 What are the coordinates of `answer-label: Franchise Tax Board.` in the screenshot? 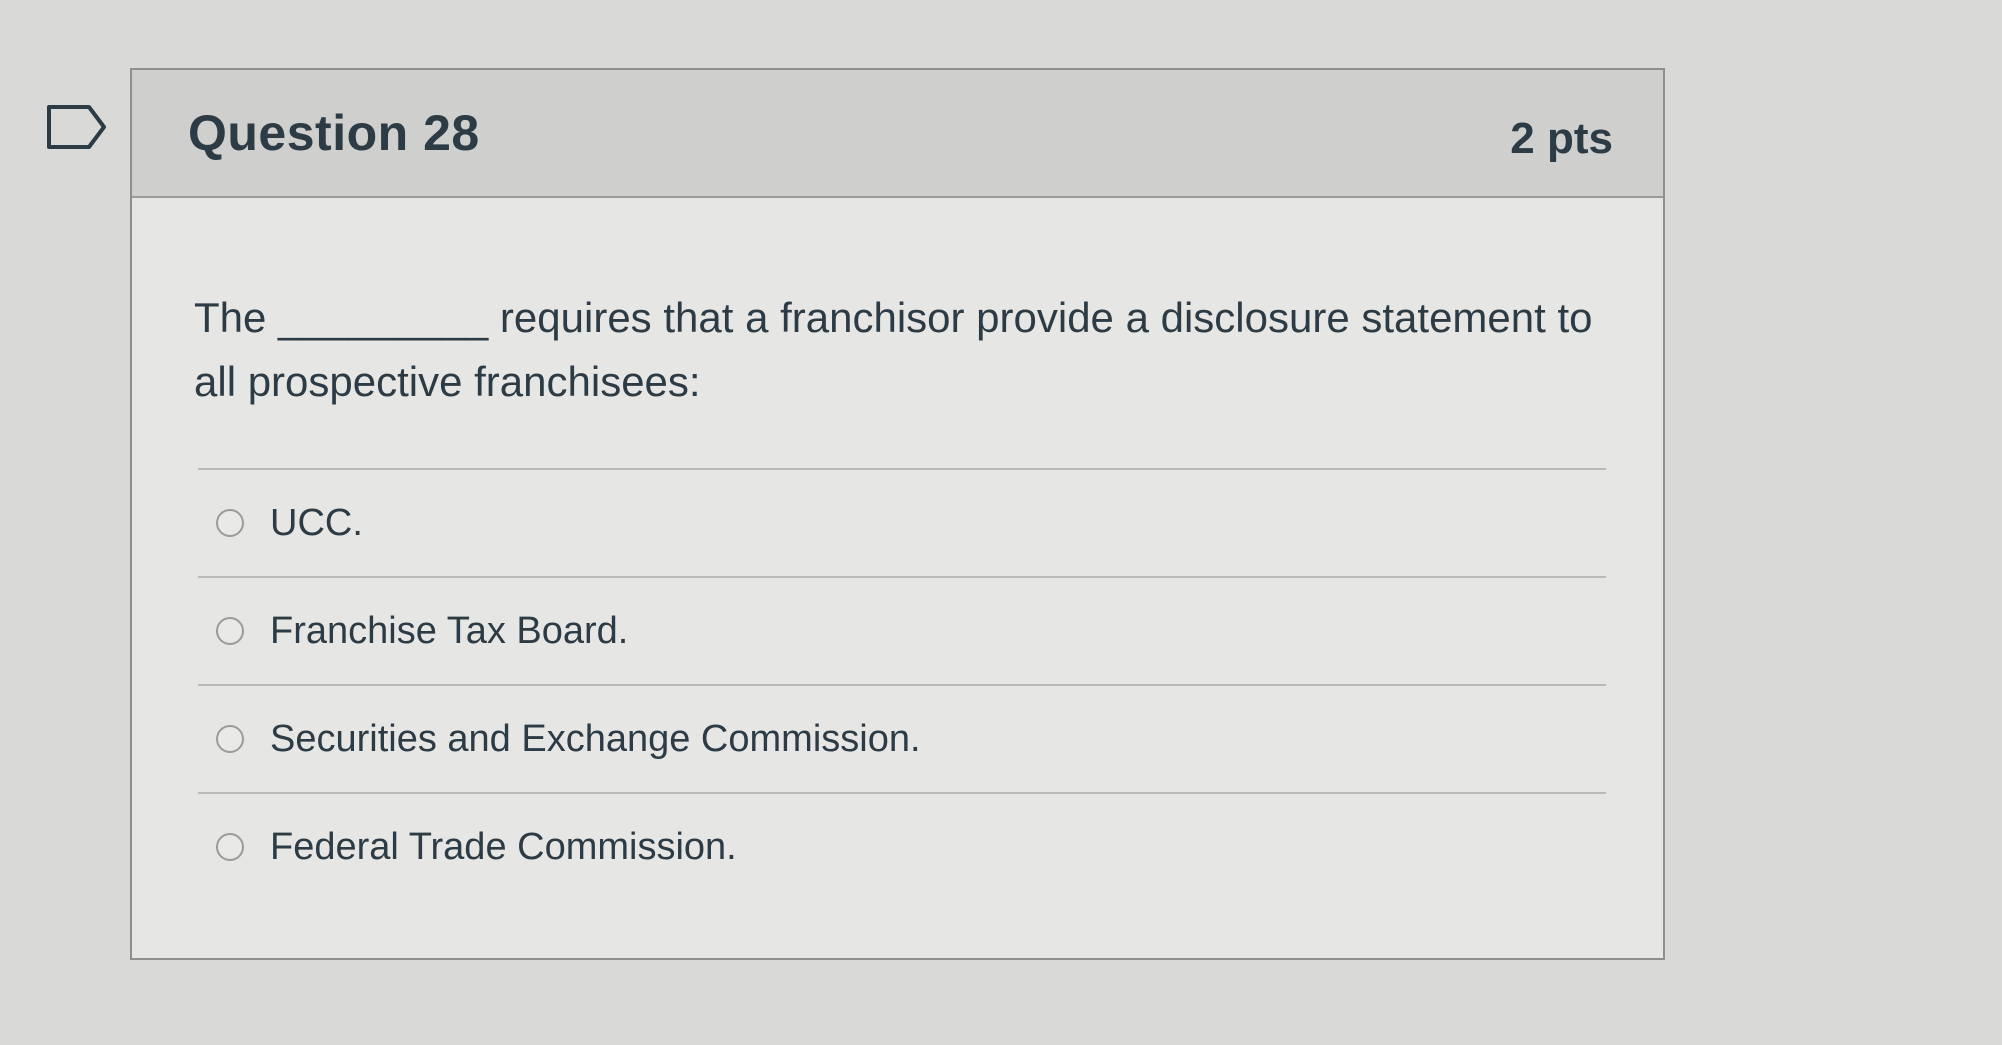 It's located at (449, 631).